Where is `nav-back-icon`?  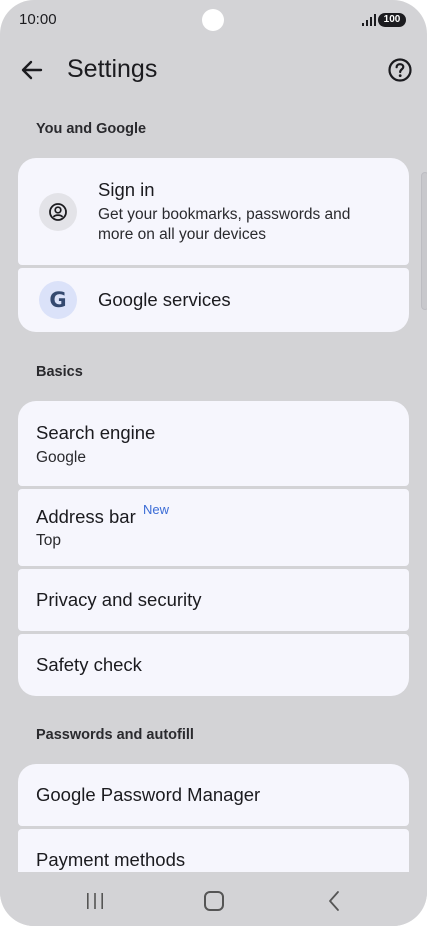 nav-back-icon is located at coordinates (334, 901).